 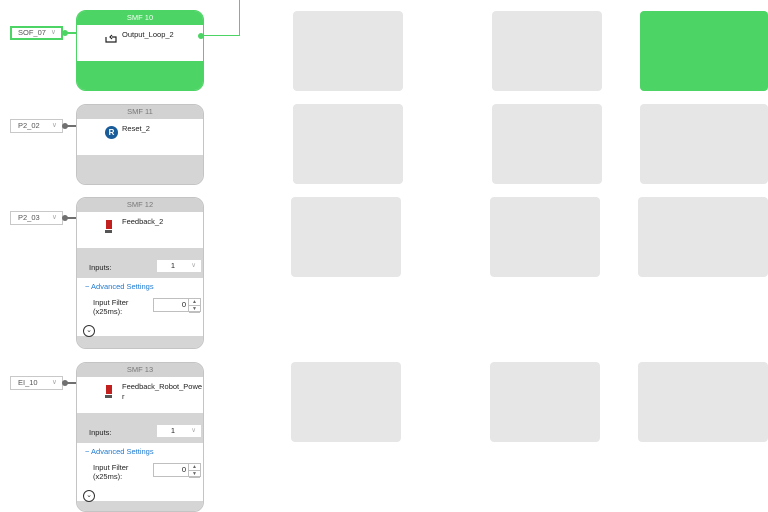 I want to click on block-name-line2: r, so click(x=123, y=396).